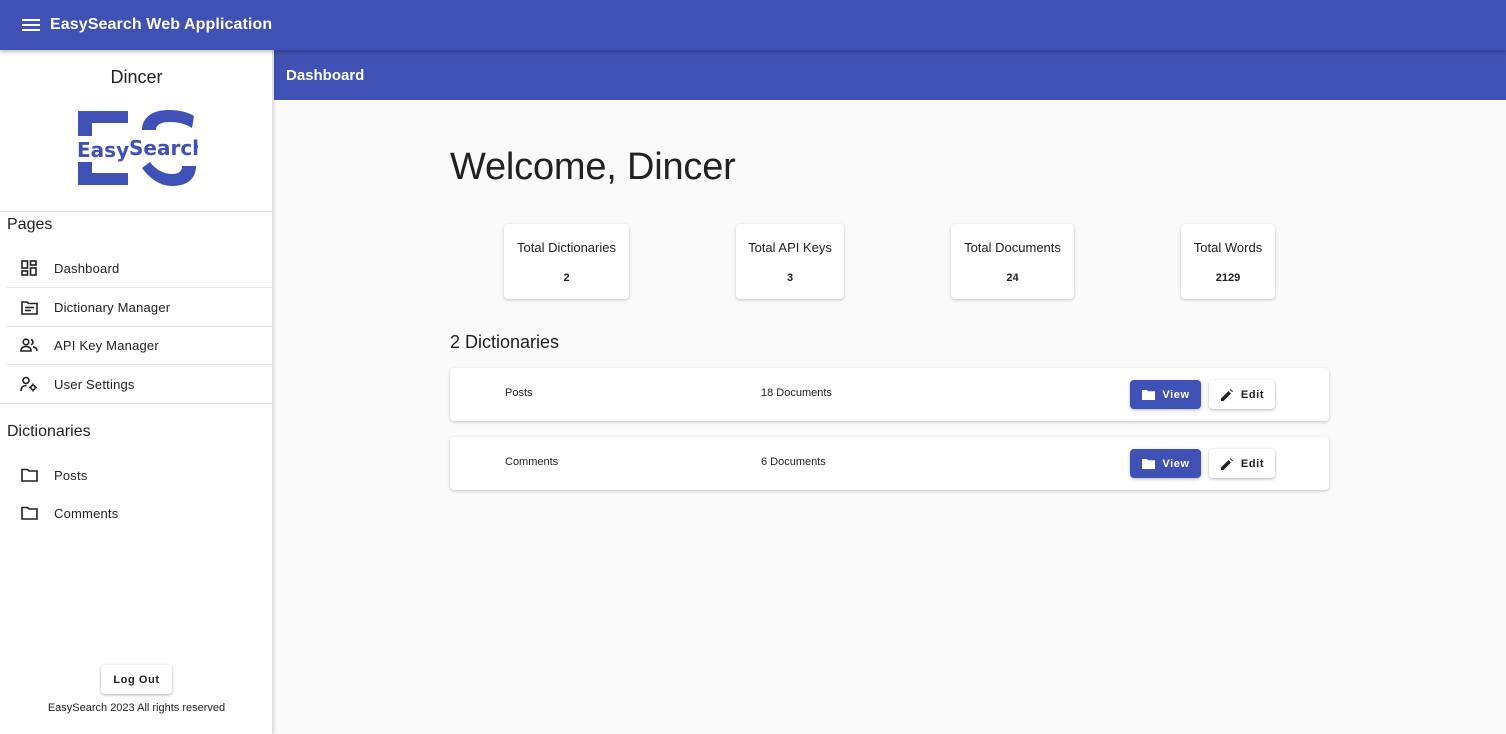 The width and height of the screenshot is (1506, 734). Describe the element at coordinates (163, 148) in the screenshot. I see `logo-text-search: Search` at that location.